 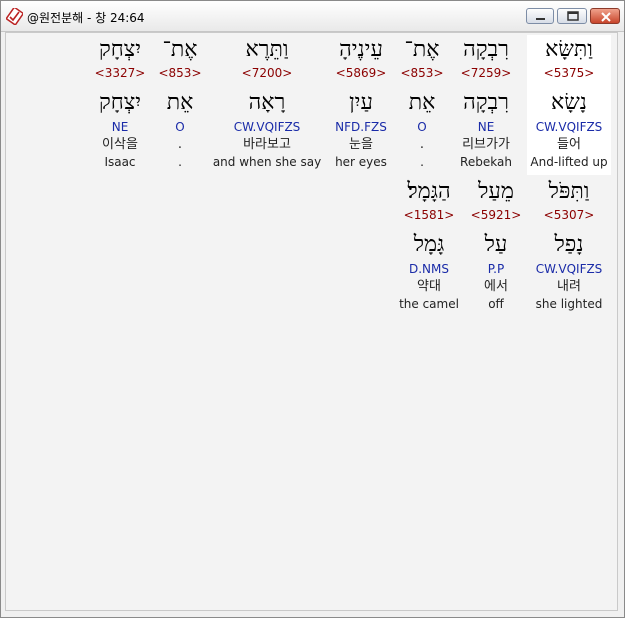 I want to click on strong-number: <5921>, so click(x=496, y=215).